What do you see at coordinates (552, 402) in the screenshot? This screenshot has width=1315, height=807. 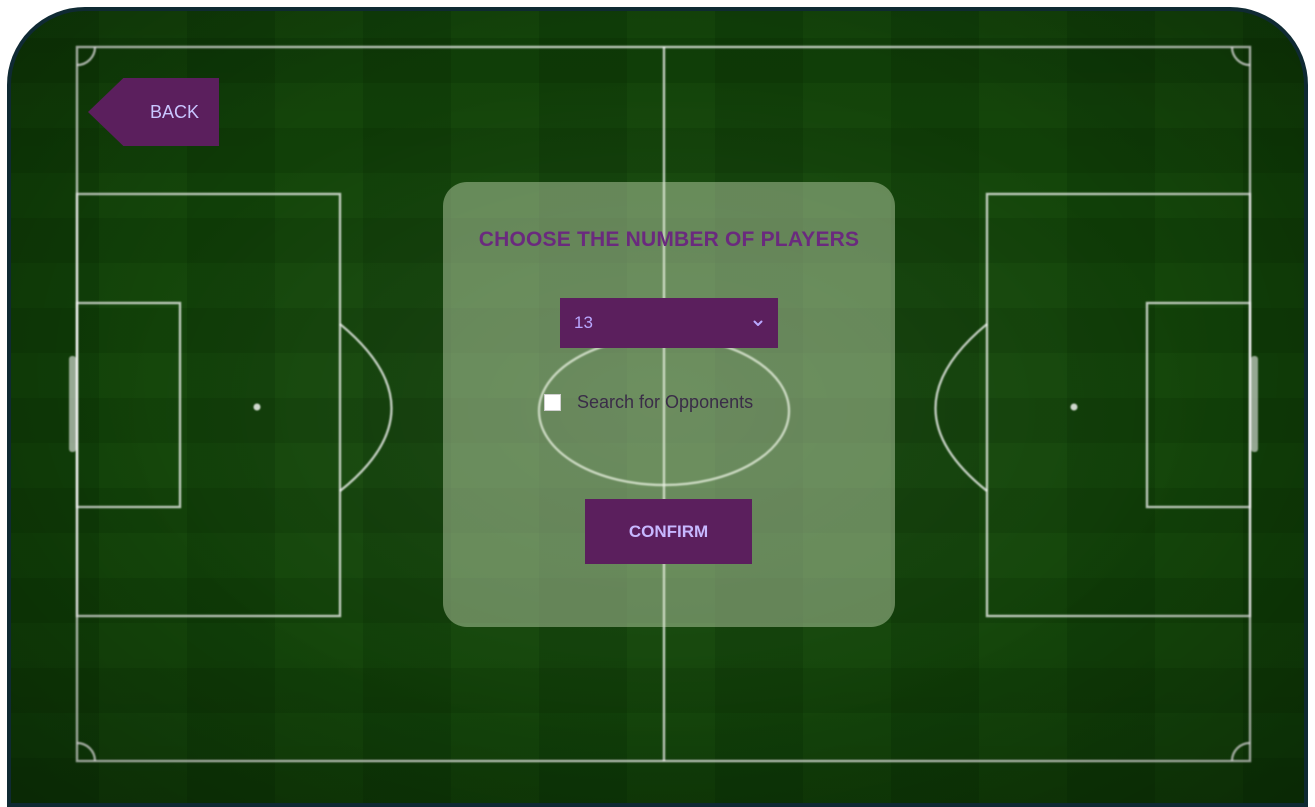 I see `search-opponents-checkbox` at bounding box center [552, 402].